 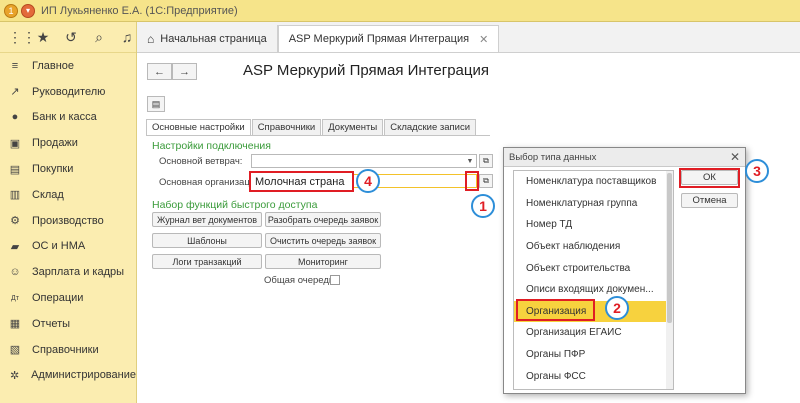 What do you see at coordinates (213, 38) in the screenshot?
I see `tab-home-label: Начальная страница` at bounding box center [213, 38].